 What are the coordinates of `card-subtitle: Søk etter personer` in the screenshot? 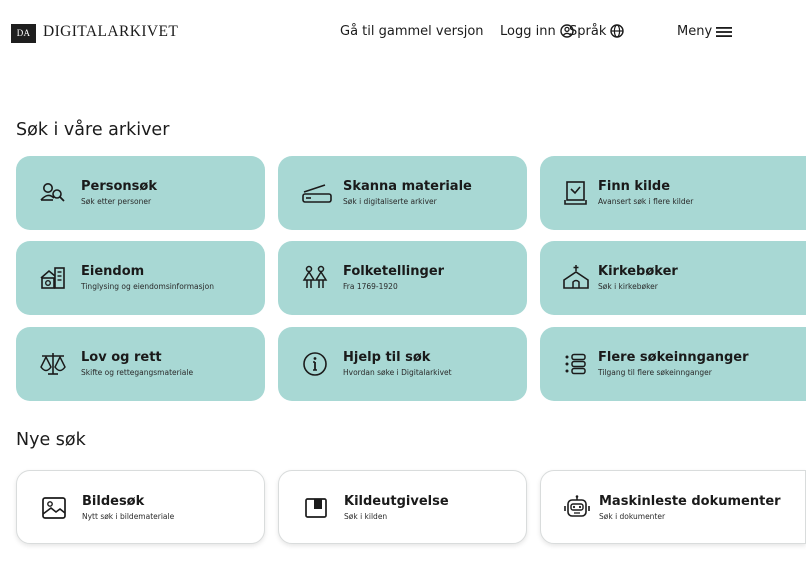 It's located at (116, 201).